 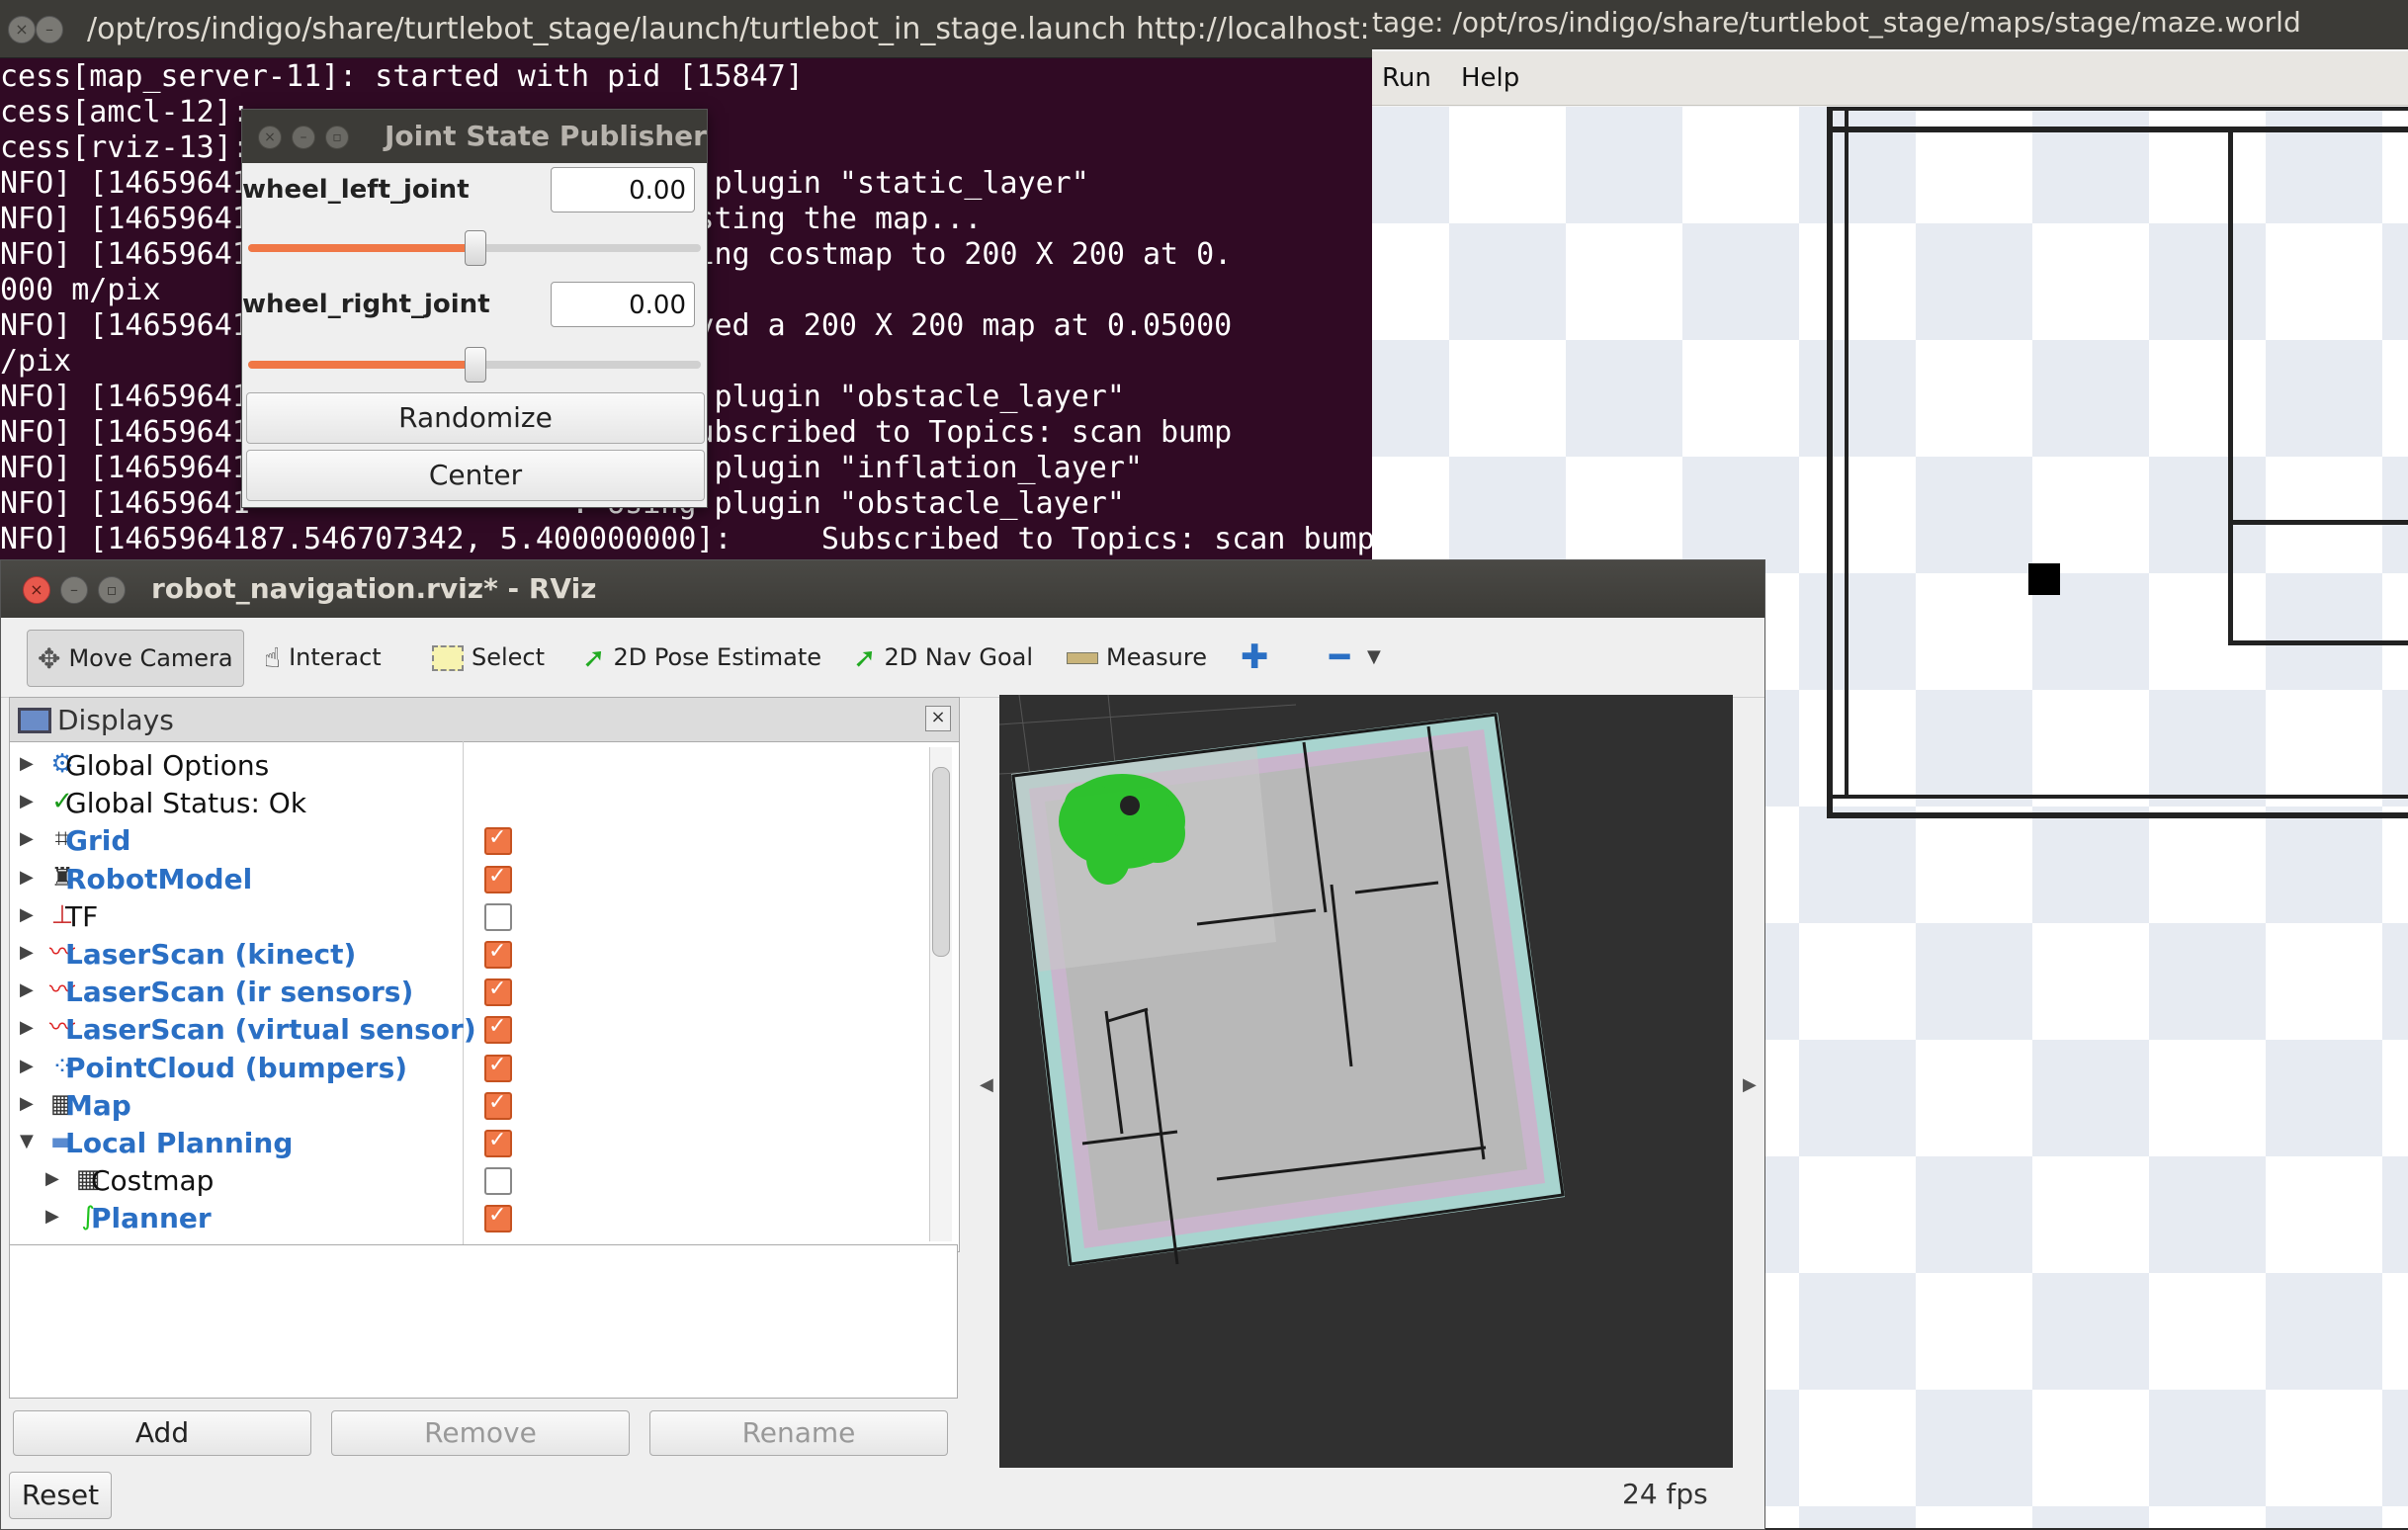 I want to click on display-label: RobotModel, so click(x=159, y=878).